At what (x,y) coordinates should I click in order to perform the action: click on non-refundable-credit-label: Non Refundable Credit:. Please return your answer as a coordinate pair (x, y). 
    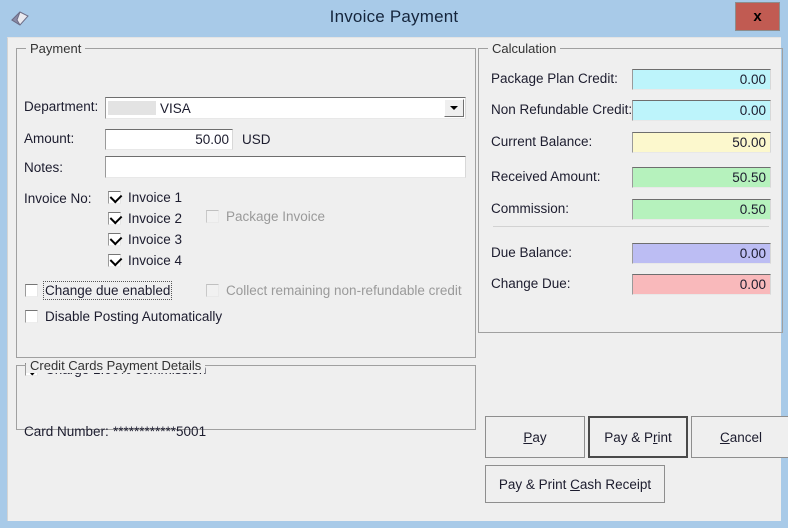
    Looking at the image, I should click on (562, 109).